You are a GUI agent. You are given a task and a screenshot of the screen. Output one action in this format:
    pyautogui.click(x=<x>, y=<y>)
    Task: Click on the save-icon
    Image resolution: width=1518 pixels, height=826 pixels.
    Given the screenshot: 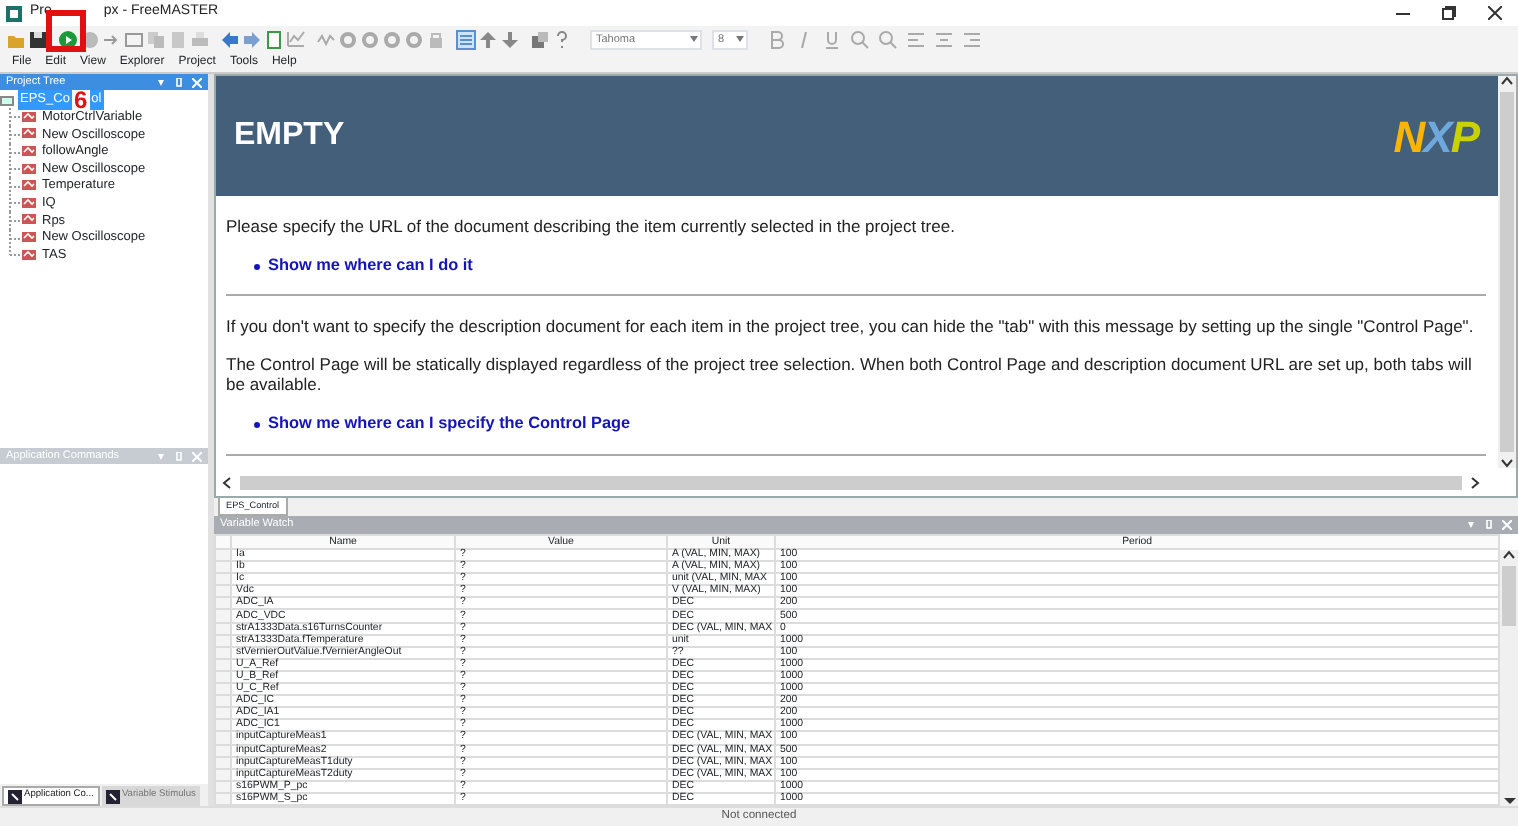 What is the action you would take?
    pyautogui.click(x=38, y=40)
    